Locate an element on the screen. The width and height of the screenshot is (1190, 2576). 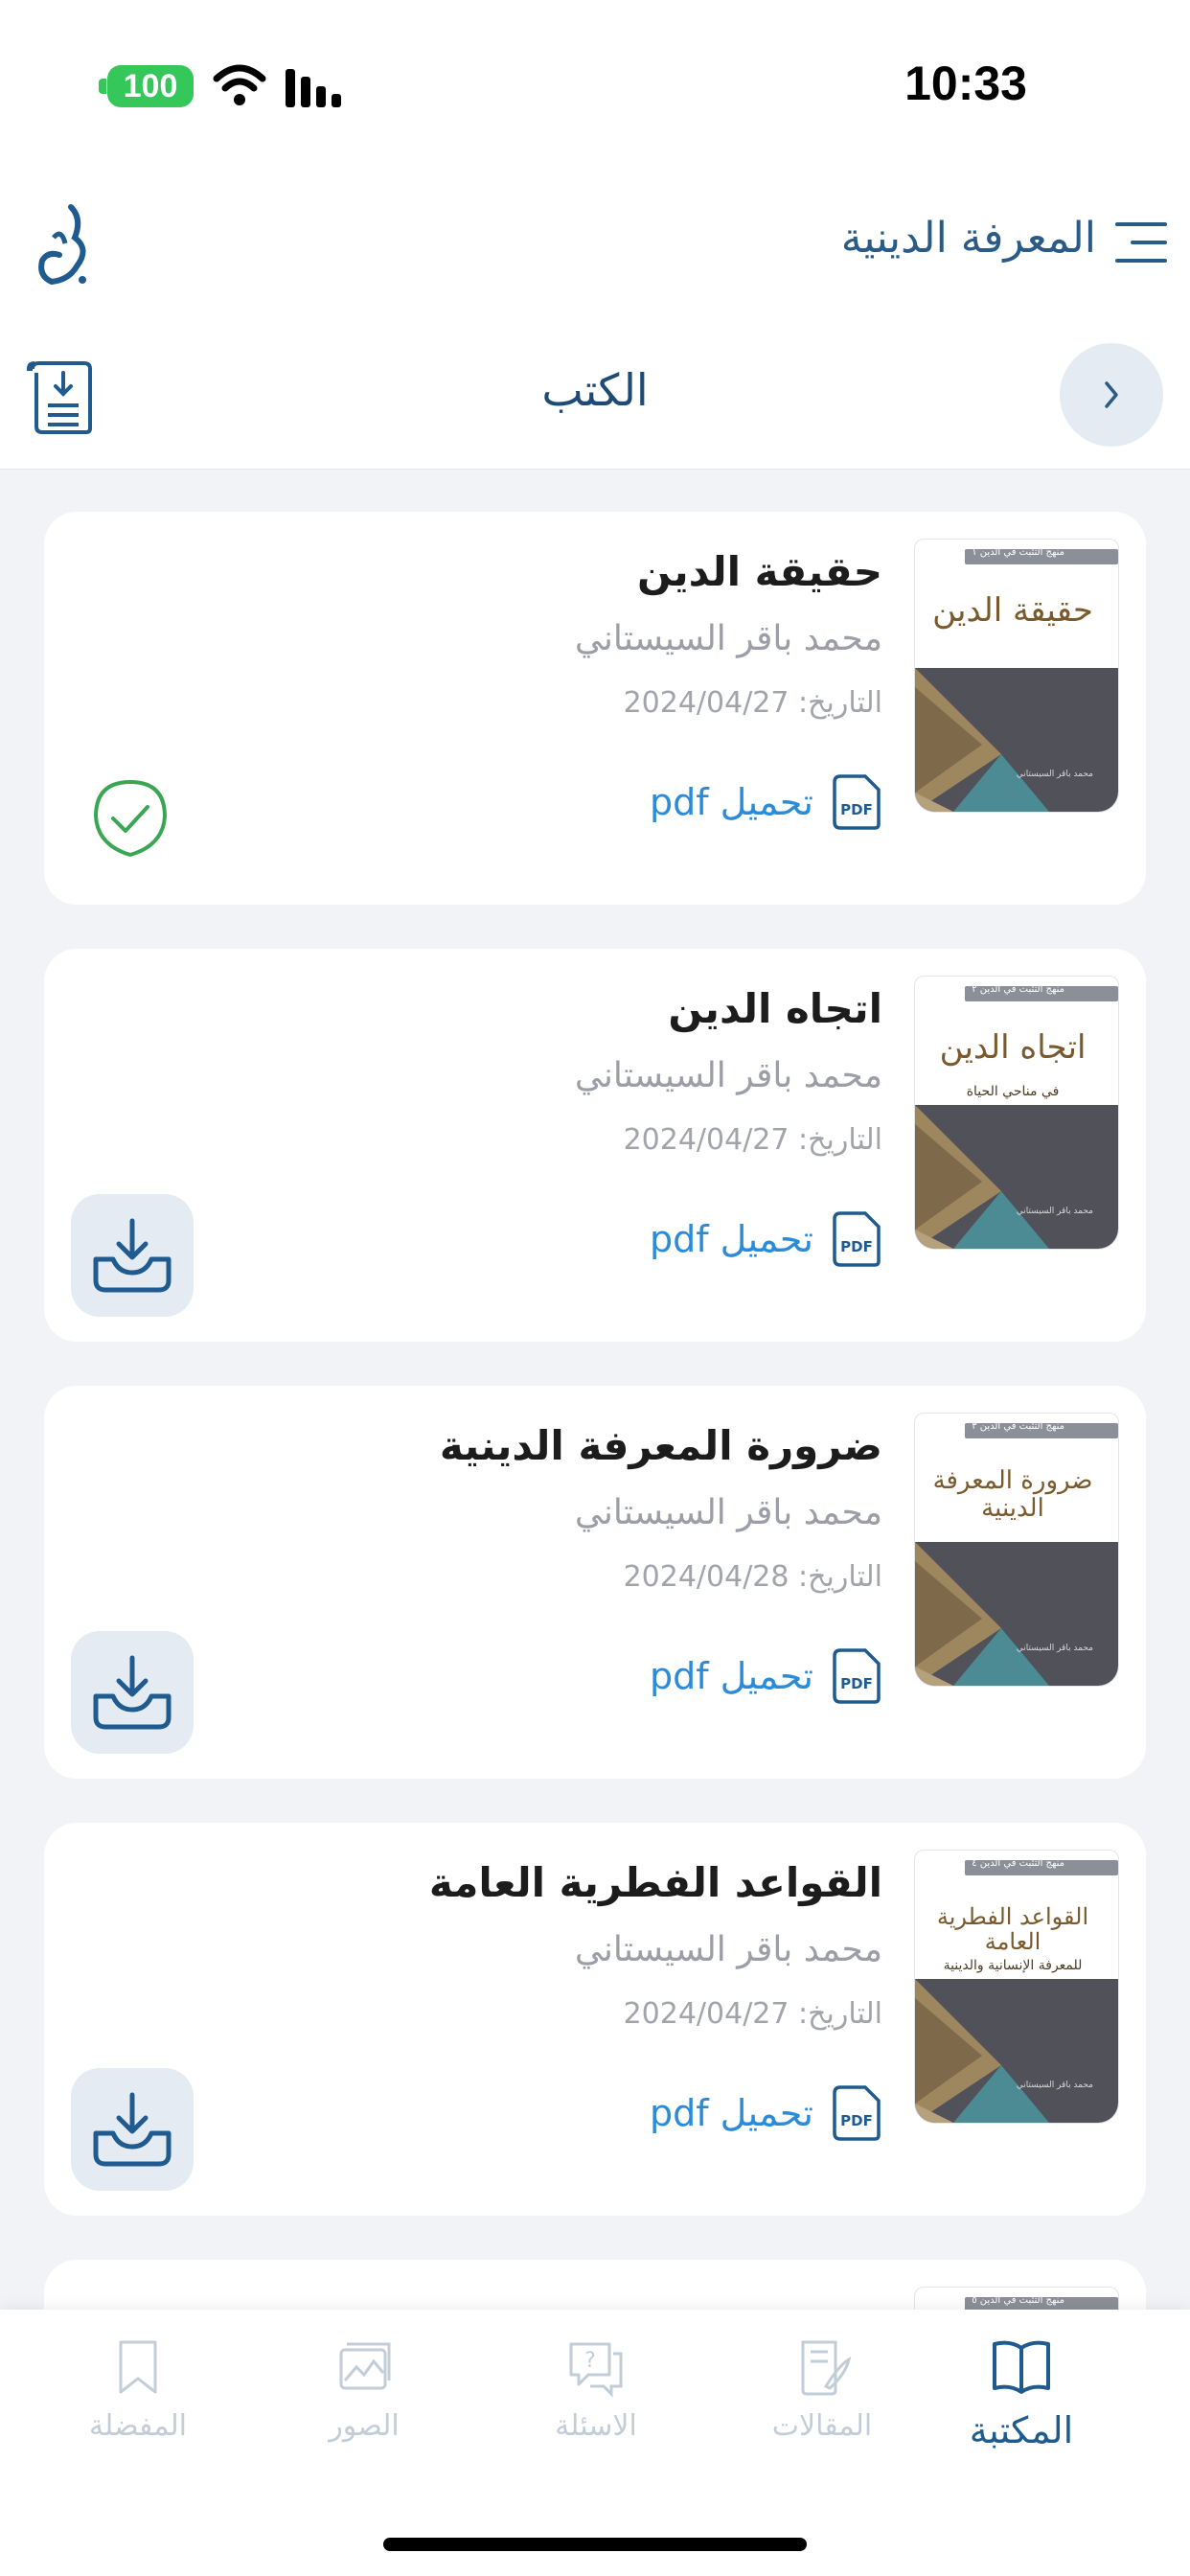
bottom-tab-bar: المكتبة المقالات ? الاسئلة الصور المفضلة is located at coordinates (595, 2443).